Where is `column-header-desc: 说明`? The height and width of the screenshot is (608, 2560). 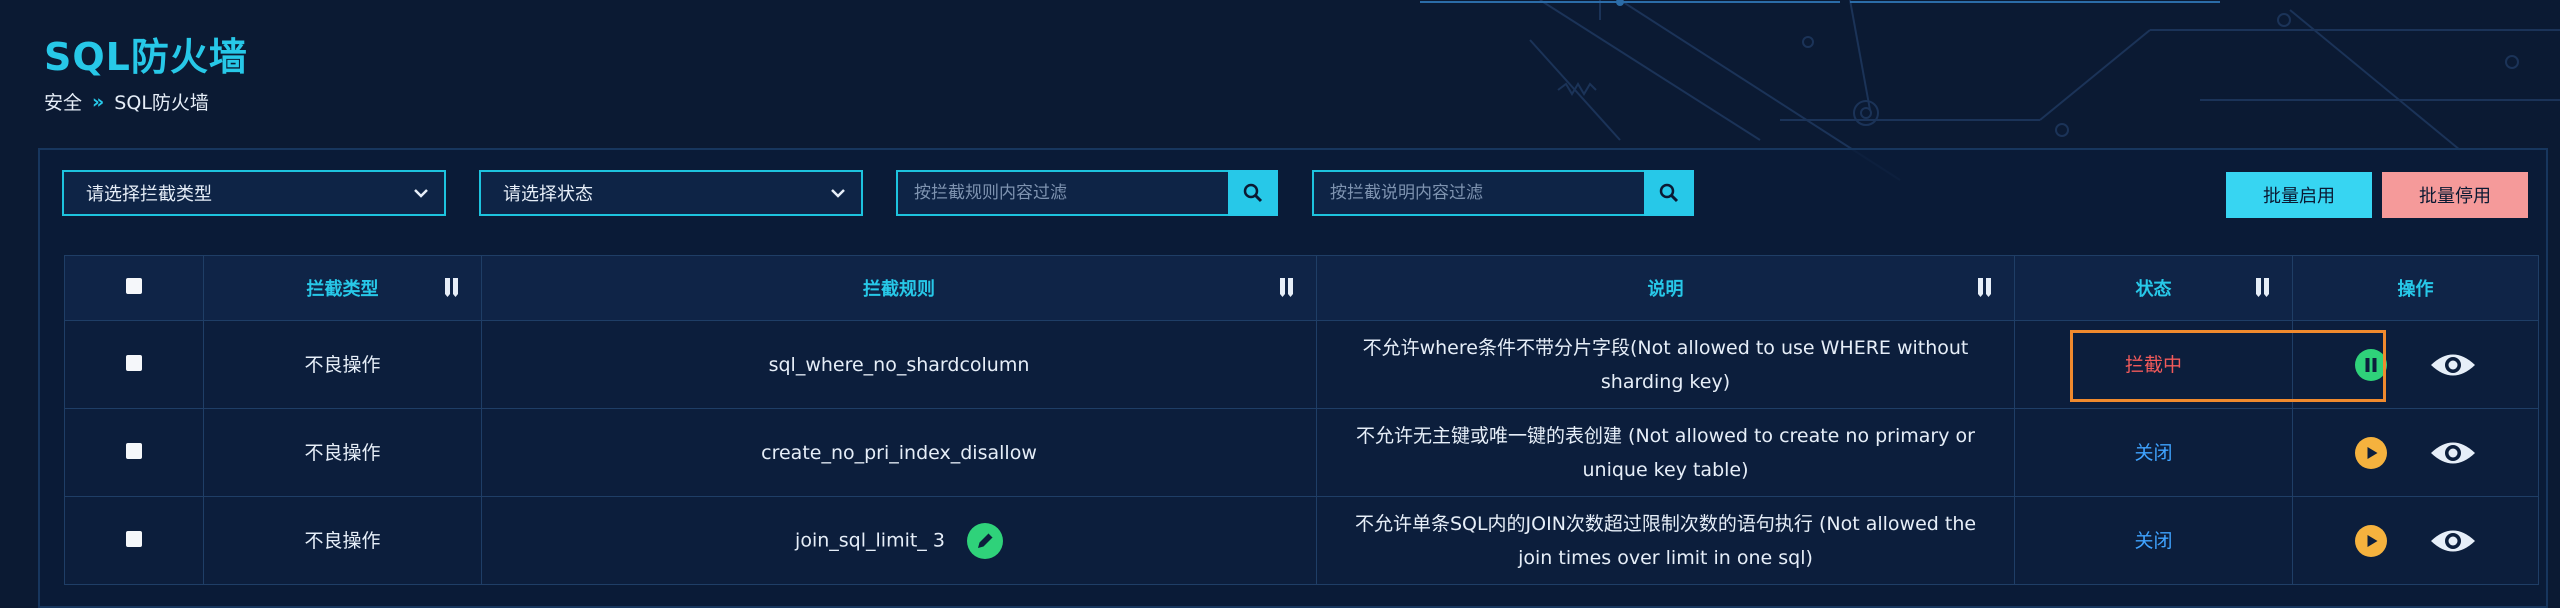
column-header-desc: 说明 is located at coordinates (1665, 288).